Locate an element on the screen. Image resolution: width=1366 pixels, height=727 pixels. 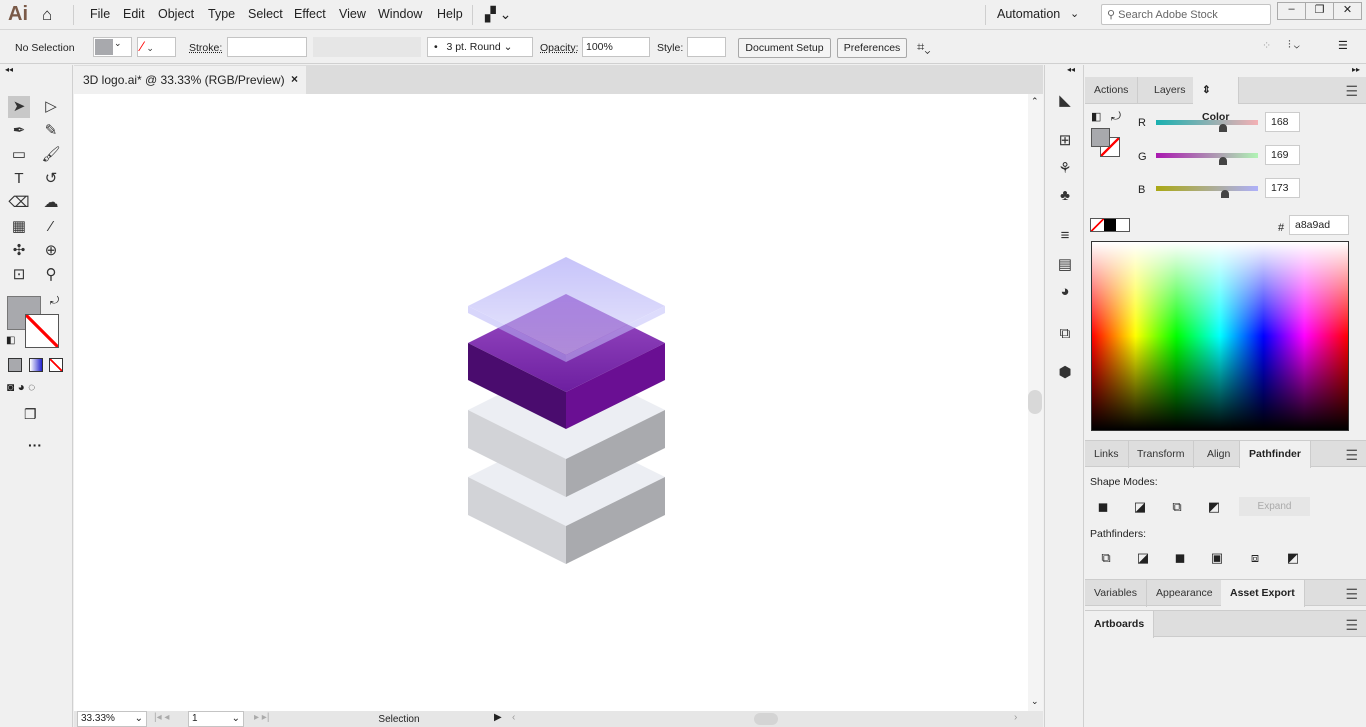
artboards-icon: ⧉ is located at coordinates (1065, 335).